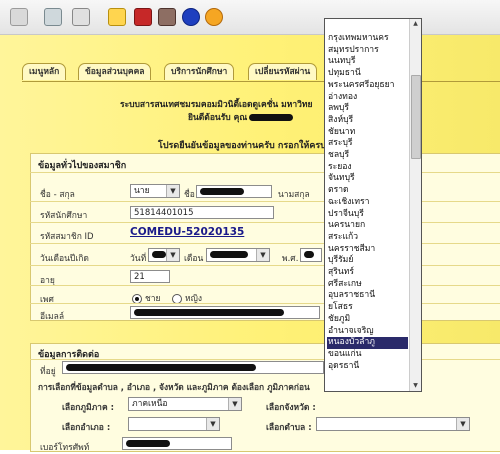 The height and width of the screenshot is (454, 500). I want to click on address-label: ที่อยู่, so click(48, 372).